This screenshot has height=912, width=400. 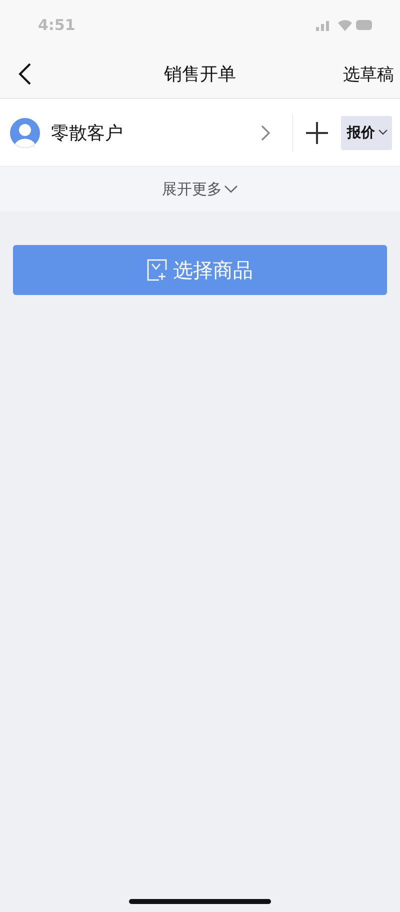 I want to click on page-title: 销售开单, so click(x=200, y=74).